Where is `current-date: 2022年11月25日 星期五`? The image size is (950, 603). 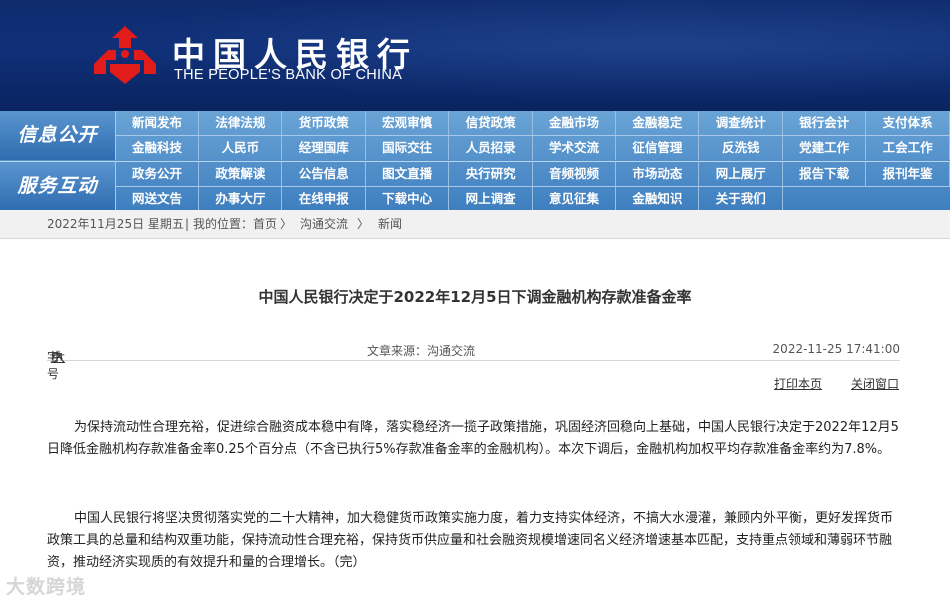 current-date: 2022年11月25日 星期五 is located at coordinates (115, 224).